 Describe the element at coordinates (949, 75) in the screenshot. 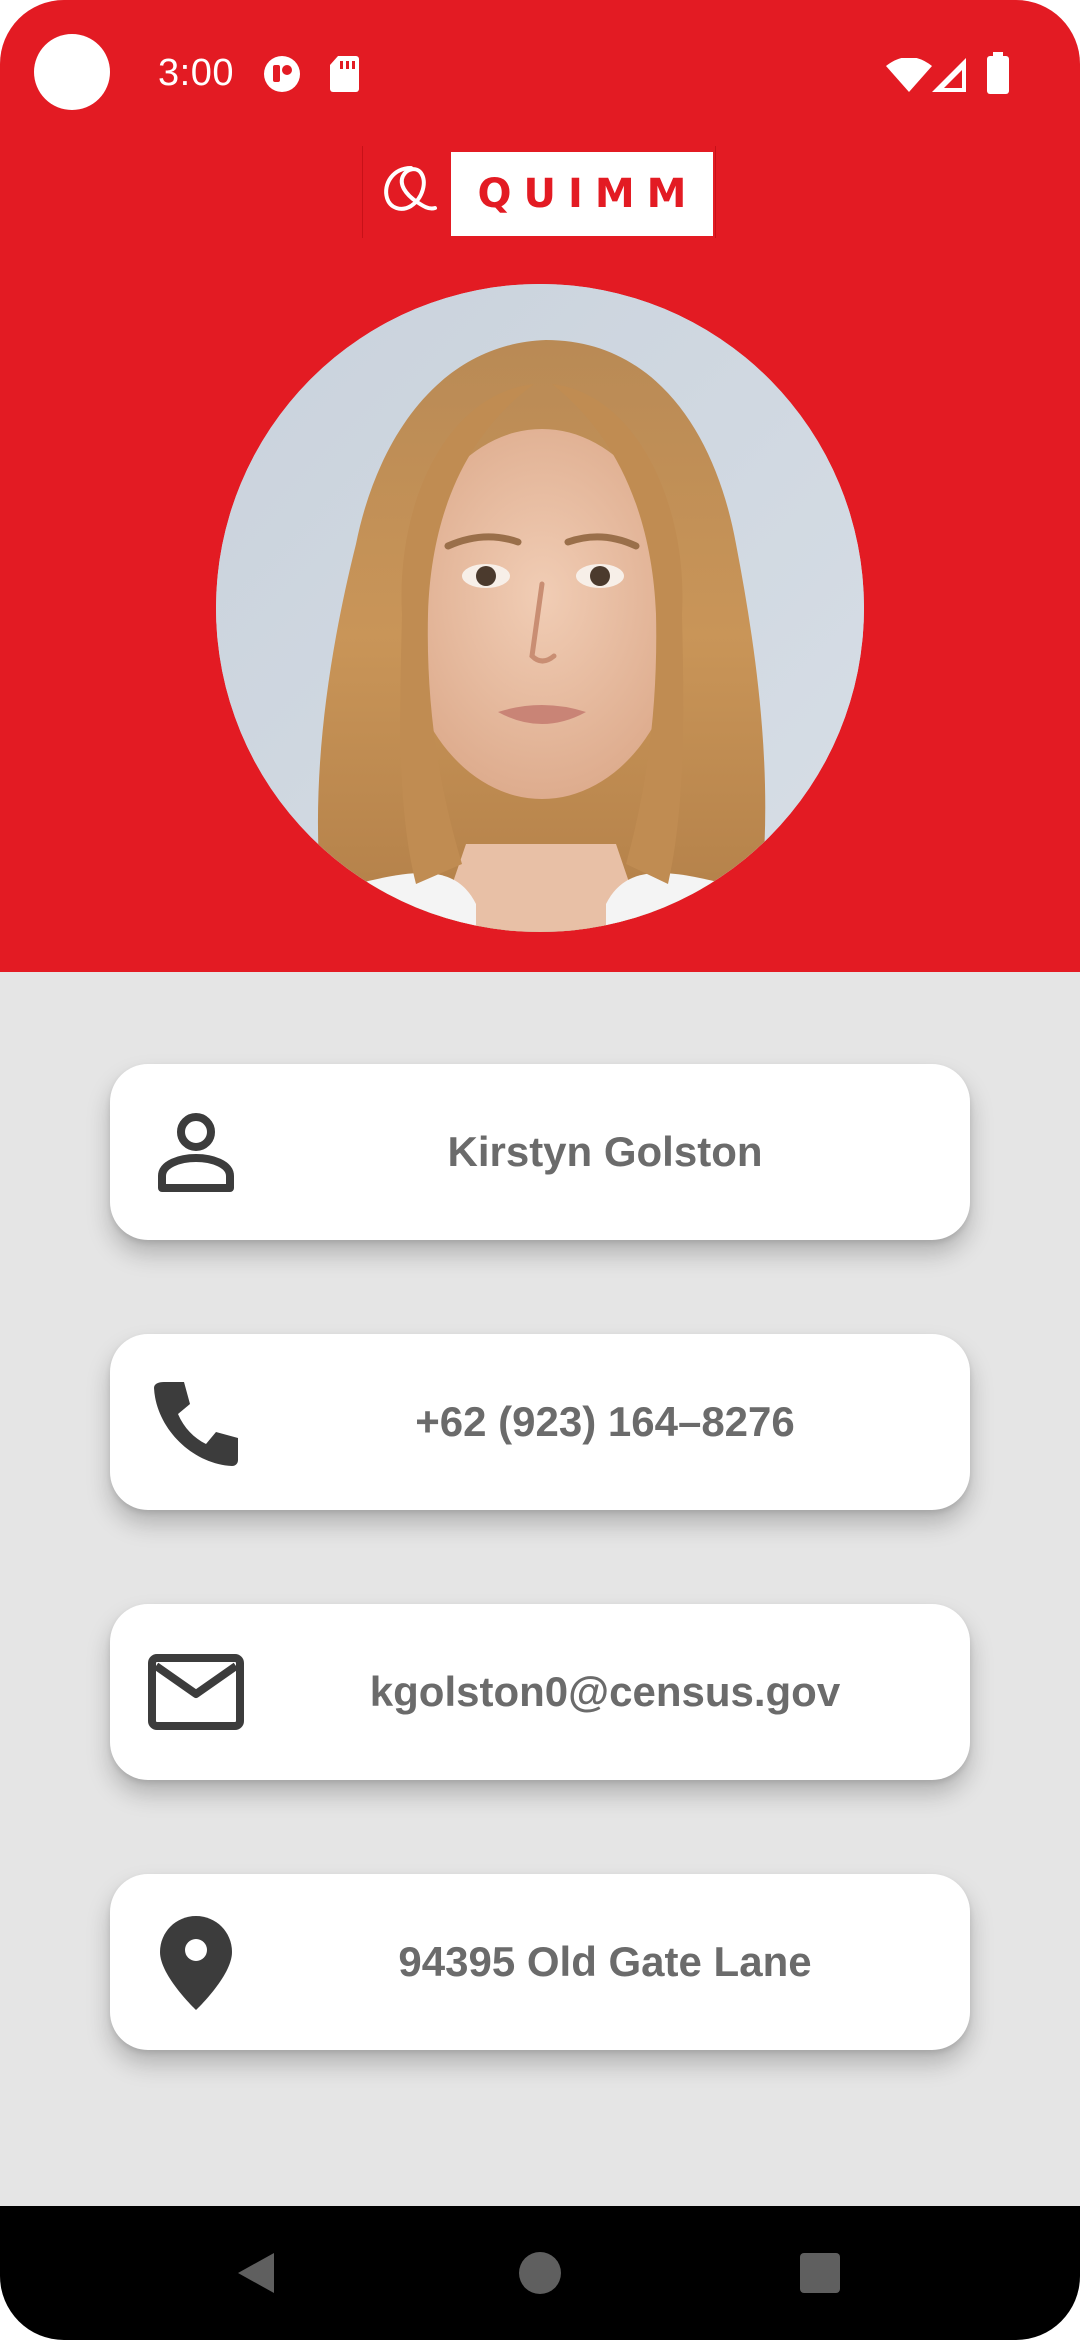

I see `cellular-signal-icon` at that location.